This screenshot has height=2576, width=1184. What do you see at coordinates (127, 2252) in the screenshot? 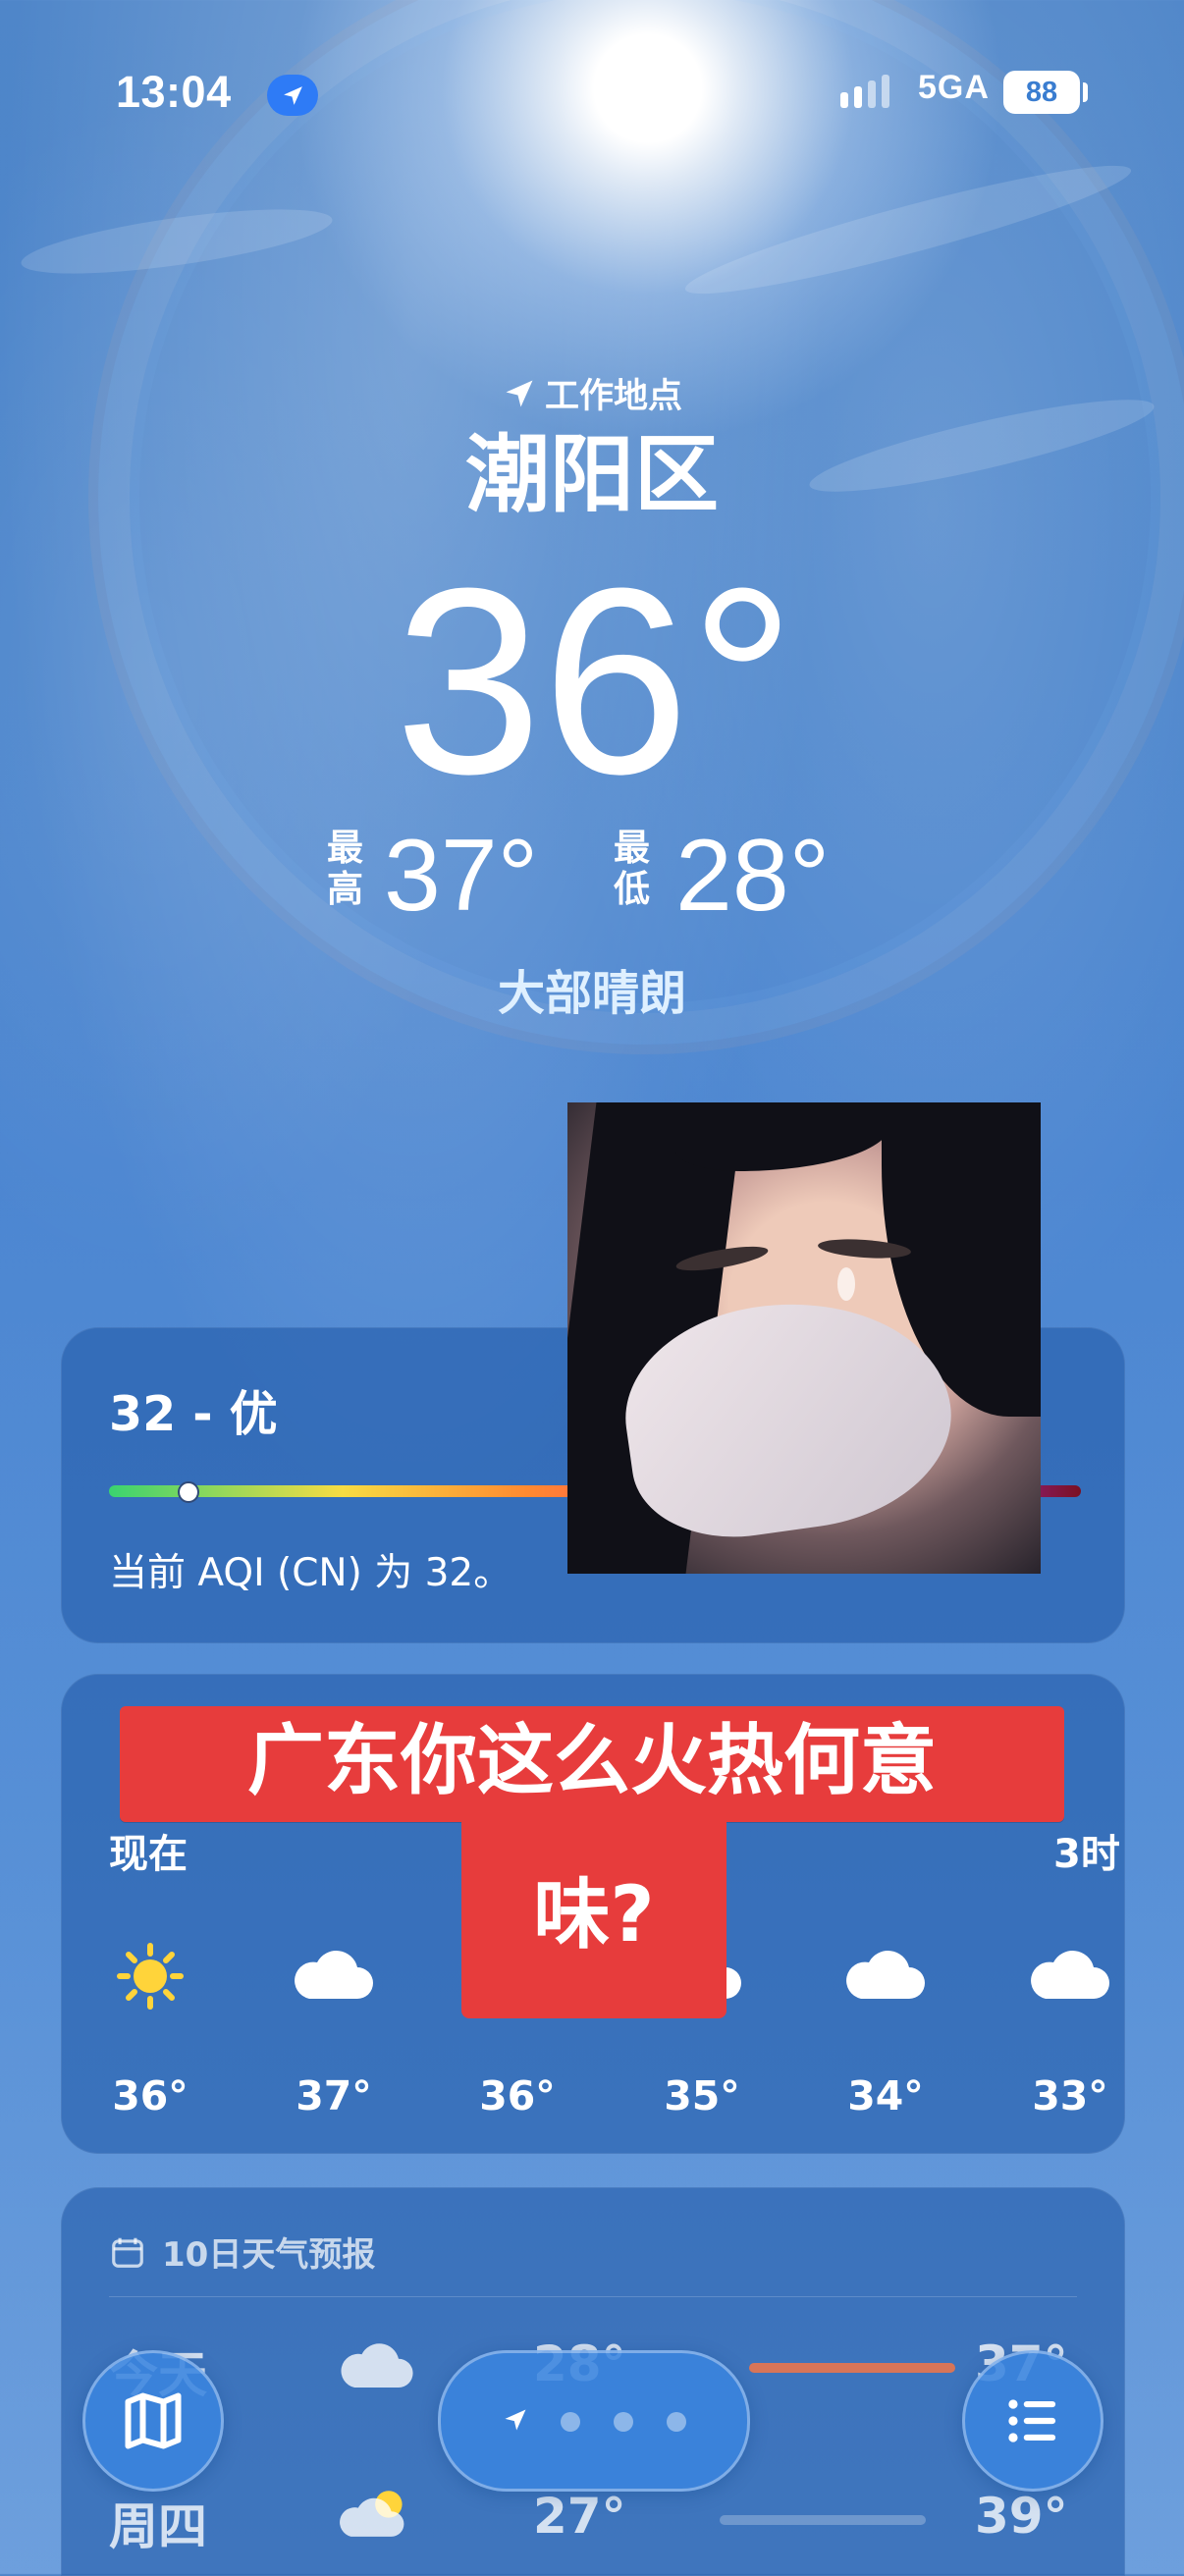
I see `calendar-icon` at bounding box center [127, 2252].